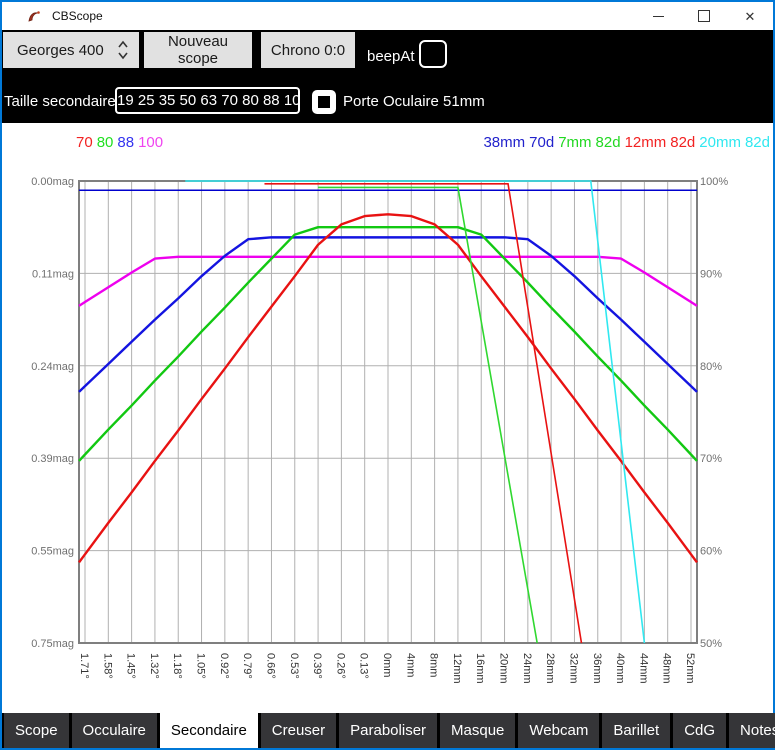  Describe the element at coordinates (550, 668) in the screenshot. I see `x-axis-label: 28mm` at that location.